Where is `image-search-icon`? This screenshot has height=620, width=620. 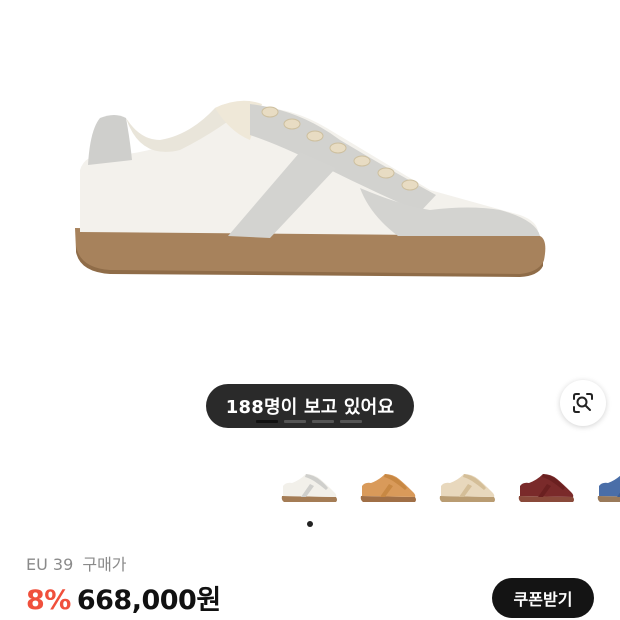
image-search-icon is located at coordinates (583, 403).